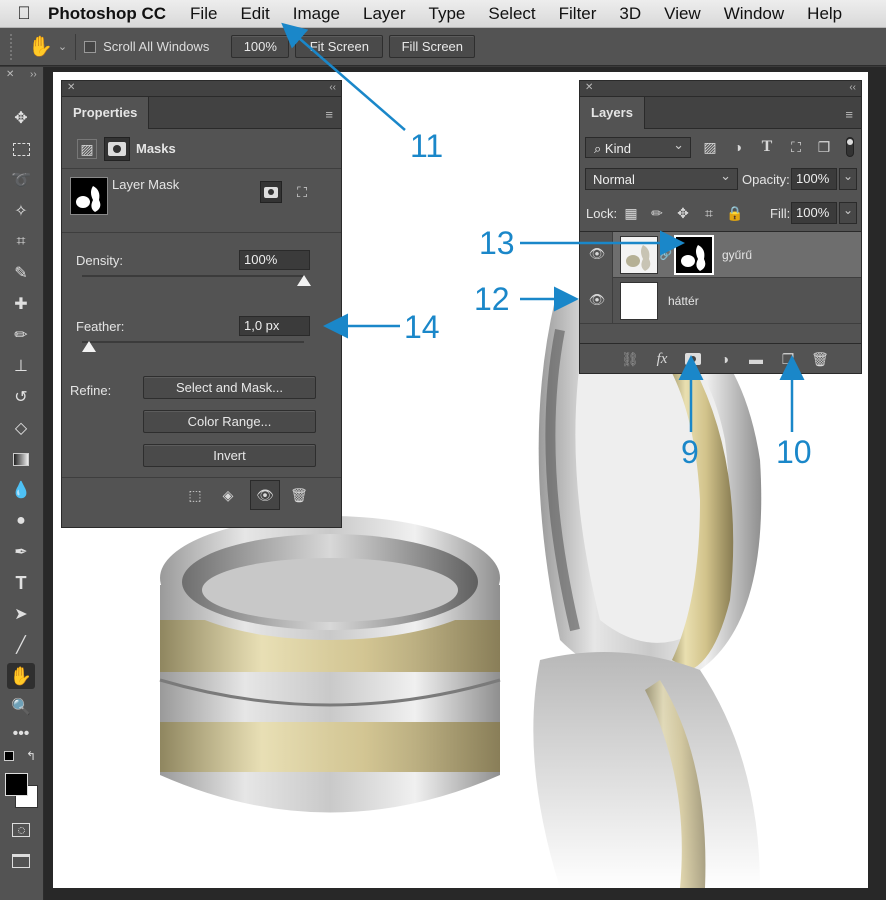 The image size is (886, 900). I want to click on menu-3d: 3D, so click(630, 14).